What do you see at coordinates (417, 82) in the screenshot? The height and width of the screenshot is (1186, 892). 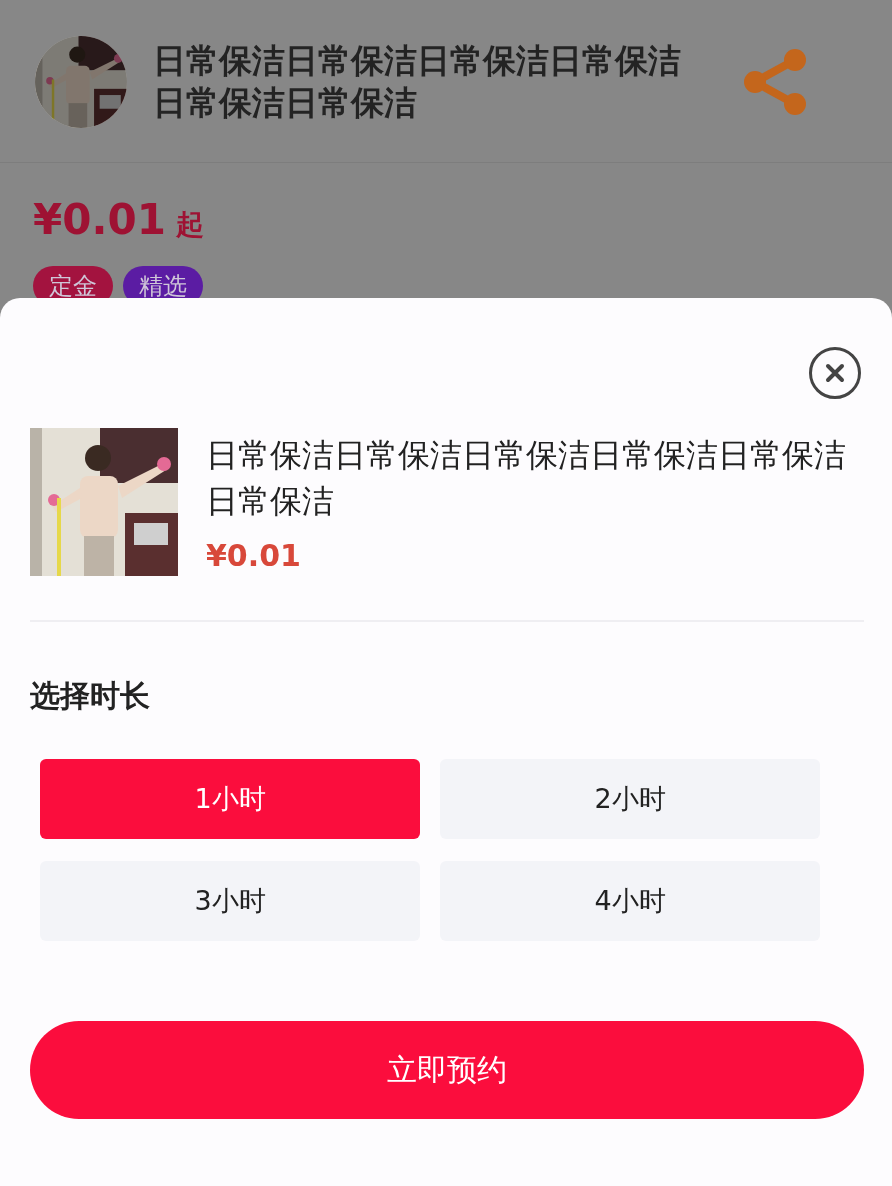 I see `service-title: 日常保洁日常保洁日常保洁日常保洁日常保洁日常保洁` at bounding box center [417, 82].